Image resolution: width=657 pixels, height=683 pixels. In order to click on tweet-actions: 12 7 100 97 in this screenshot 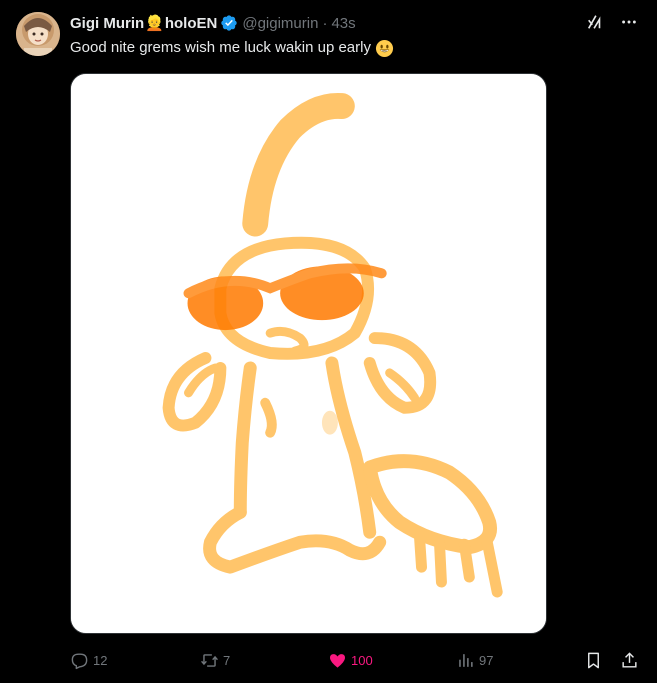, I will do `click(355, 660)`.